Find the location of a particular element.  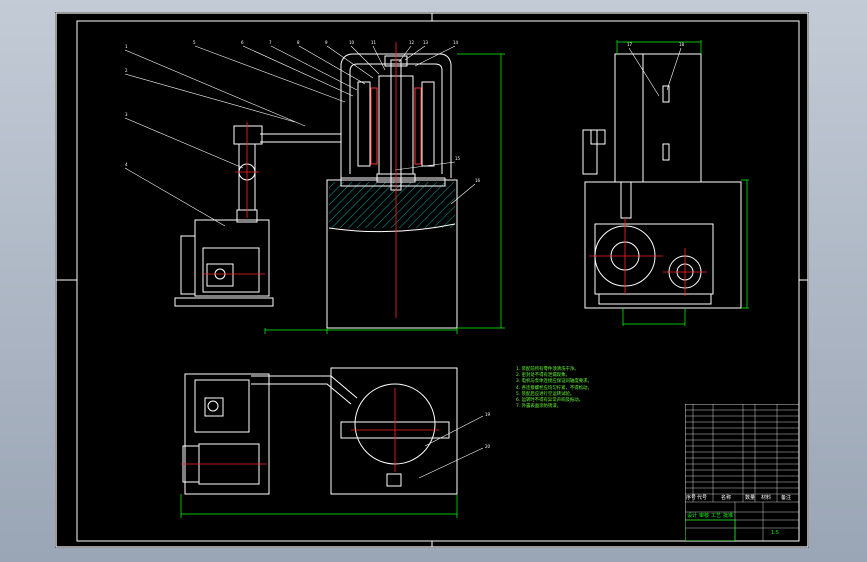

top-base is located at coordinates (394, 431).